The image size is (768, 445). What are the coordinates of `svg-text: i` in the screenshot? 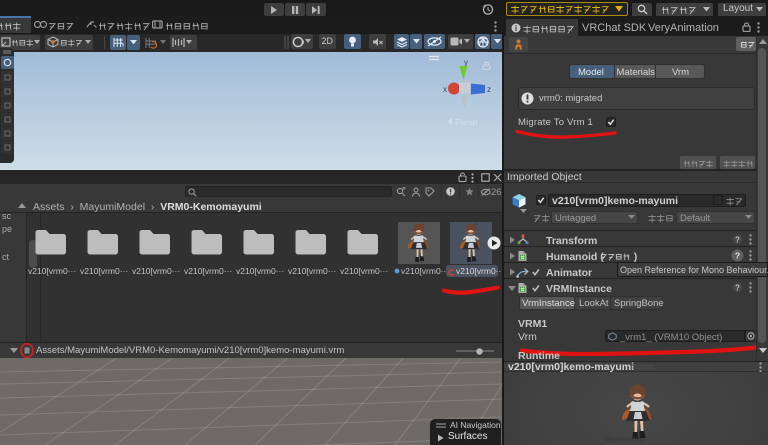 It's located at (516, 28).